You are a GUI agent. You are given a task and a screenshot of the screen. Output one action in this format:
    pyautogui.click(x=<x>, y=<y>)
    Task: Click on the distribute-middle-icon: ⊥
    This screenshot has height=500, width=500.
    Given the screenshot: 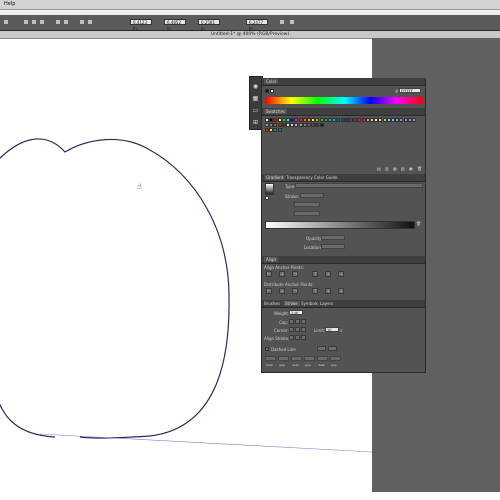 What is the action you would take?
    pyautogui.click(x=328, y=291)
    